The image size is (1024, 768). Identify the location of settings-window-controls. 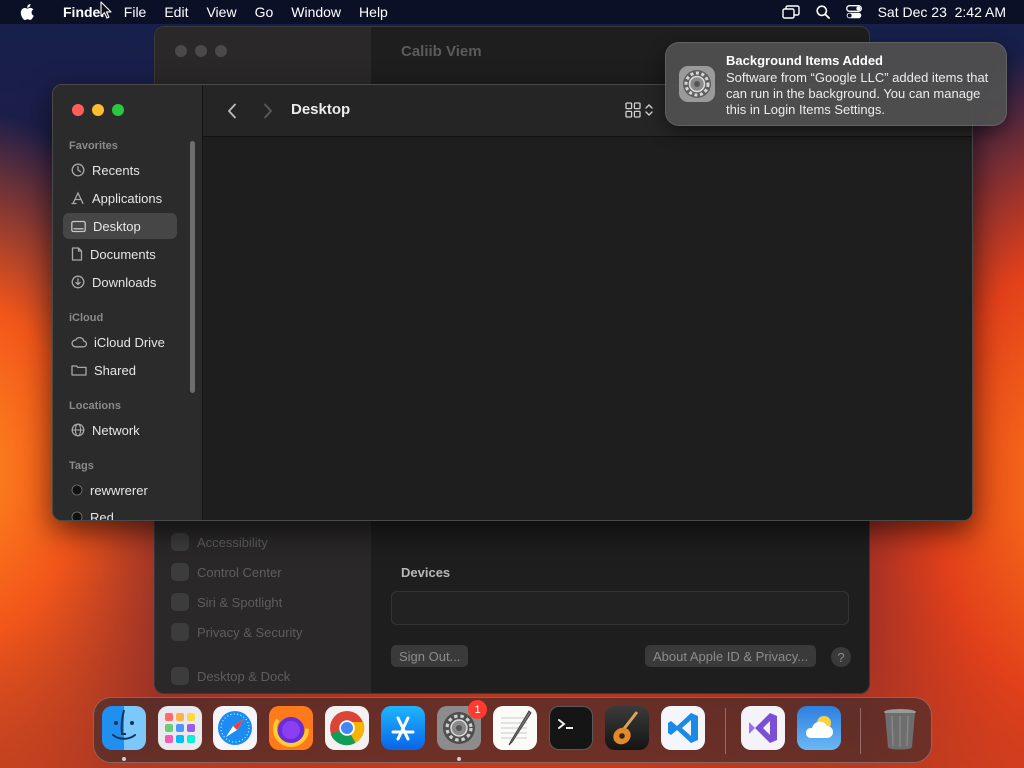
(201, 51).